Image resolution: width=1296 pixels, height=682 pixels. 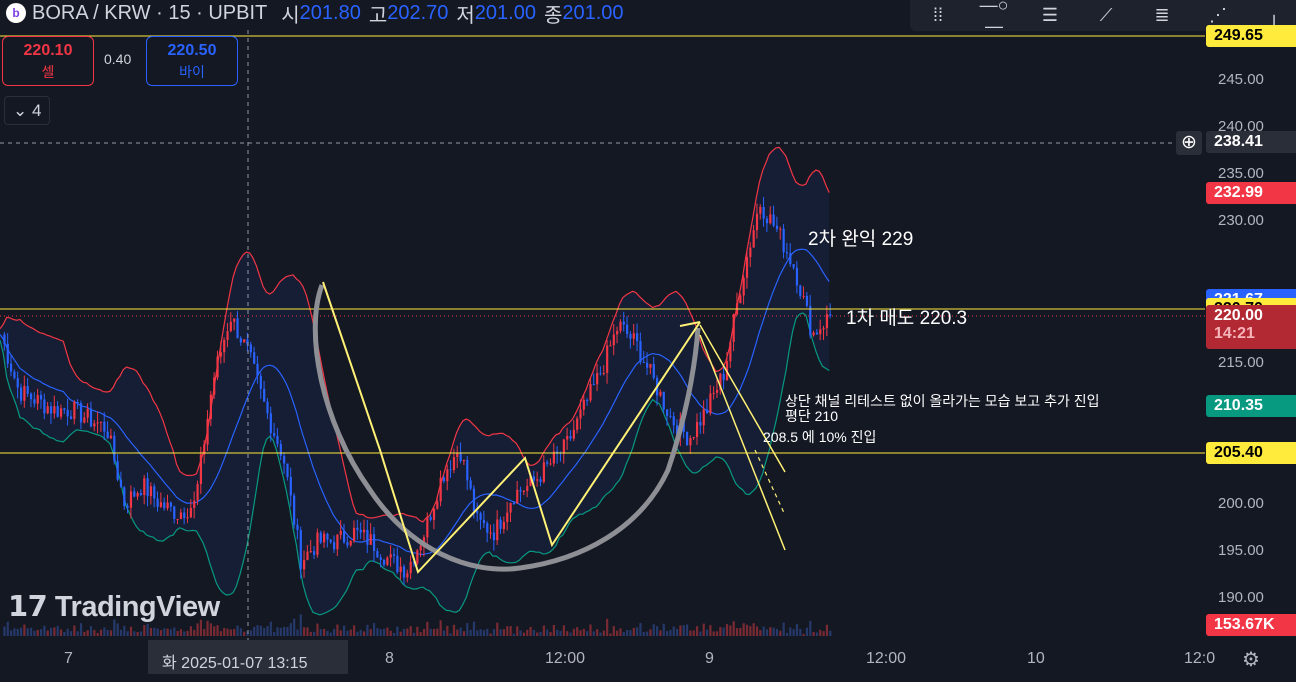 What do you see at coordinates (1106, 15) in the screenshot?
I see `trendline-tool-icon: ⟋` at bounding box center [1106, 15].